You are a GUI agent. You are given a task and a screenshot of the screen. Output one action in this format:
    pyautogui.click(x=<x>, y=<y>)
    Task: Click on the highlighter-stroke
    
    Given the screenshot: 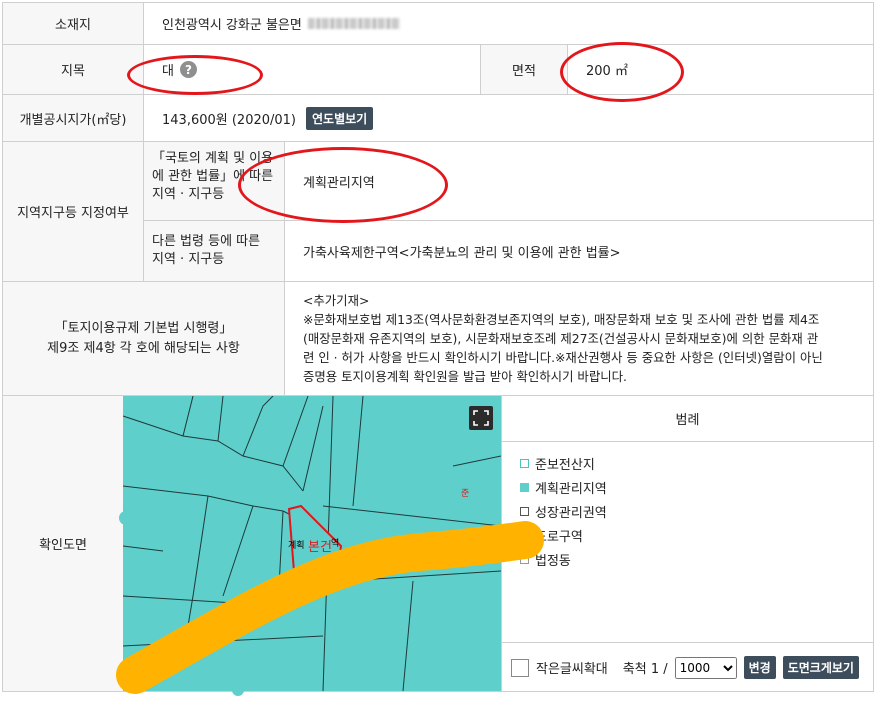 What is the action you would take?
    pyautogui.click(x=330, y=603)
    